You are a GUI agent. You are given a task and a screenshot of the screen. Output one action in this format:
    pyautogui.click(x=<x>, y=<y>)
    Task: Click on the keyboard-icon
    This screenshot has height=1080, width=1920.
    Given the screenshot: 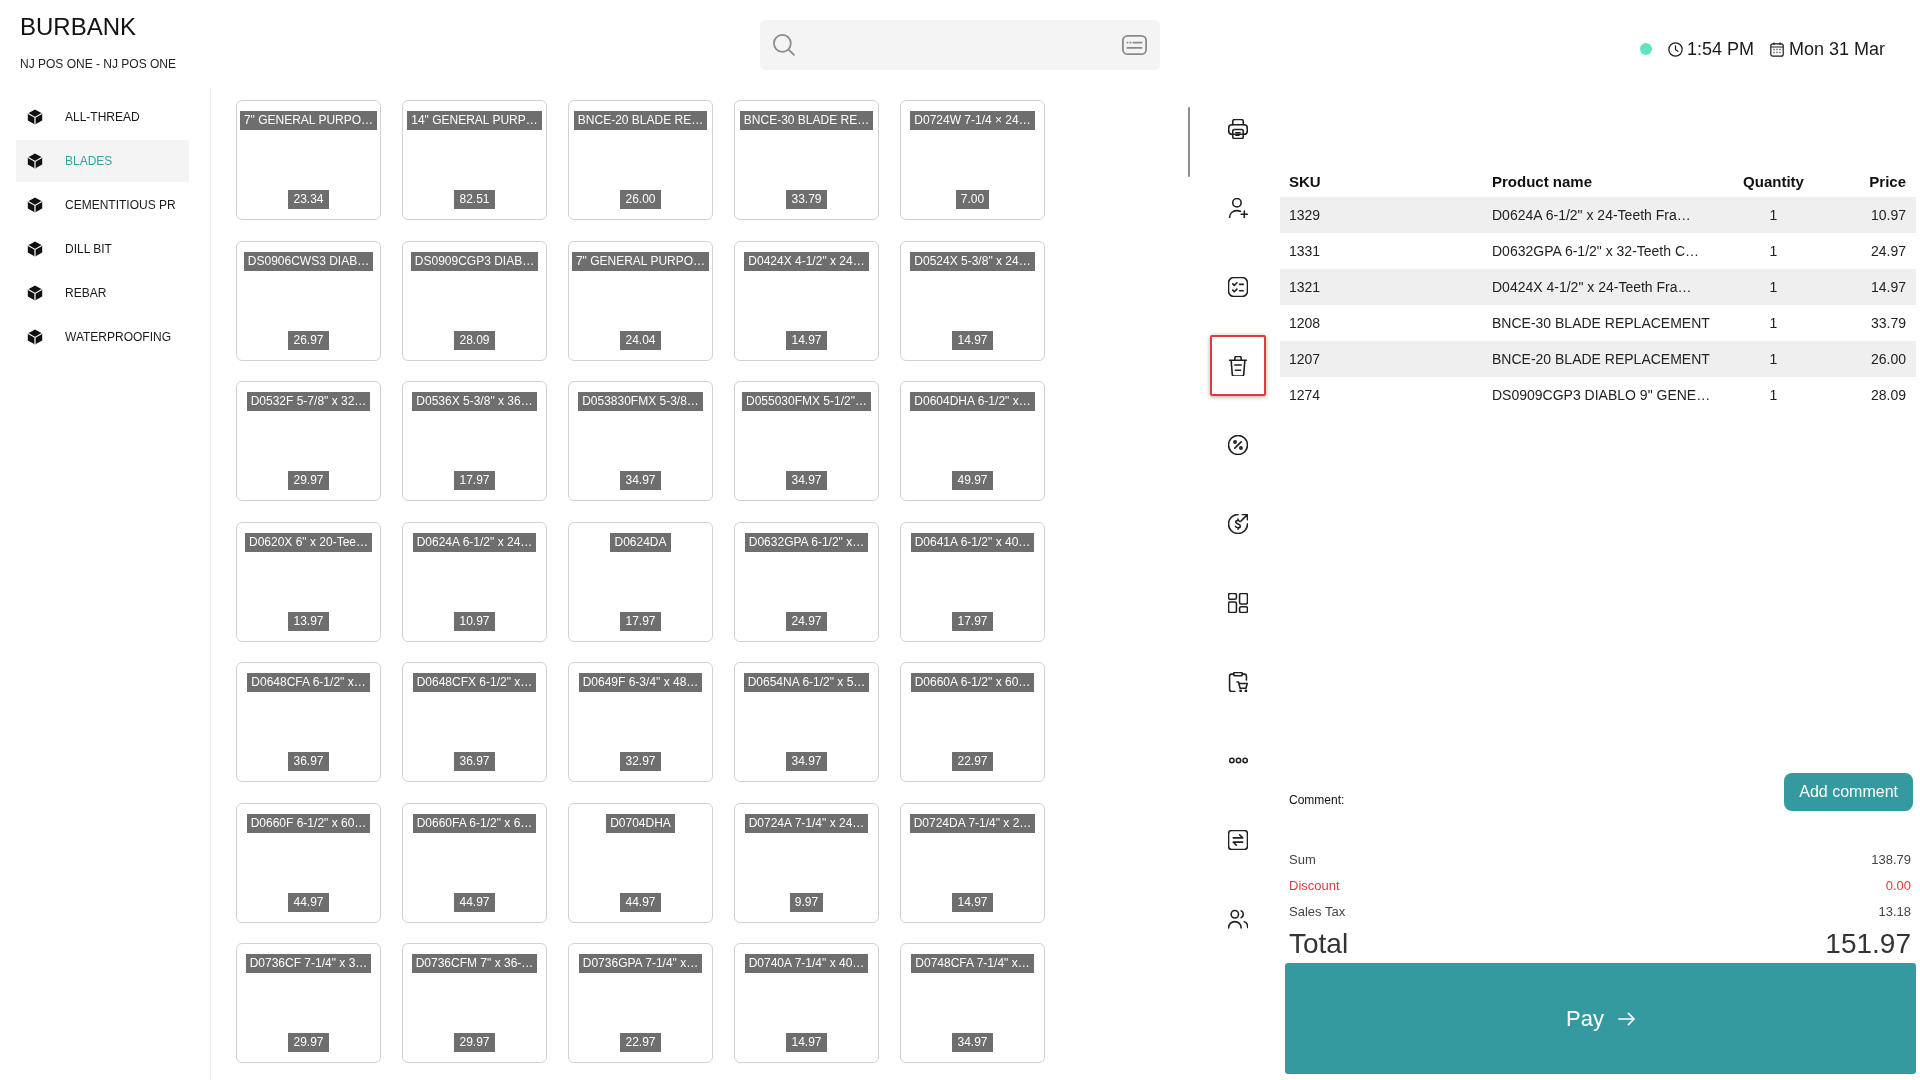 What is the action you would take?
    pyautogui.click(x=1134, y=45)
    